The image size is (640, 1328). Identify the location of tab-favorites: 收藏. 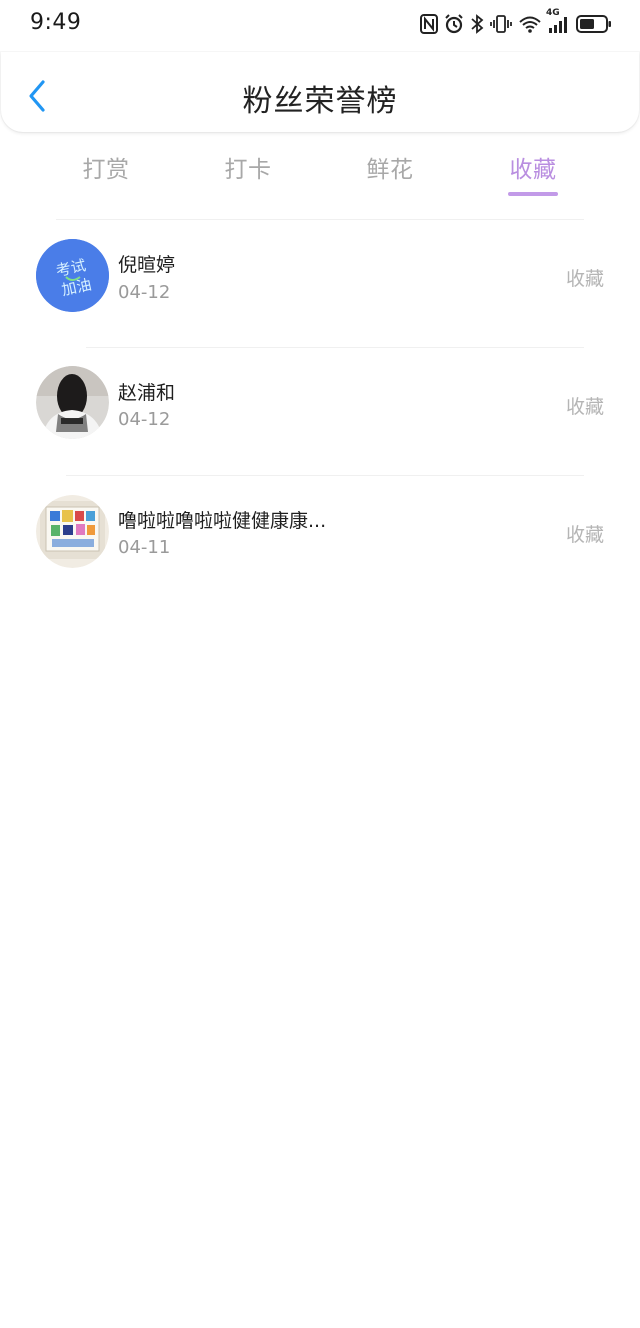
(533, 173).